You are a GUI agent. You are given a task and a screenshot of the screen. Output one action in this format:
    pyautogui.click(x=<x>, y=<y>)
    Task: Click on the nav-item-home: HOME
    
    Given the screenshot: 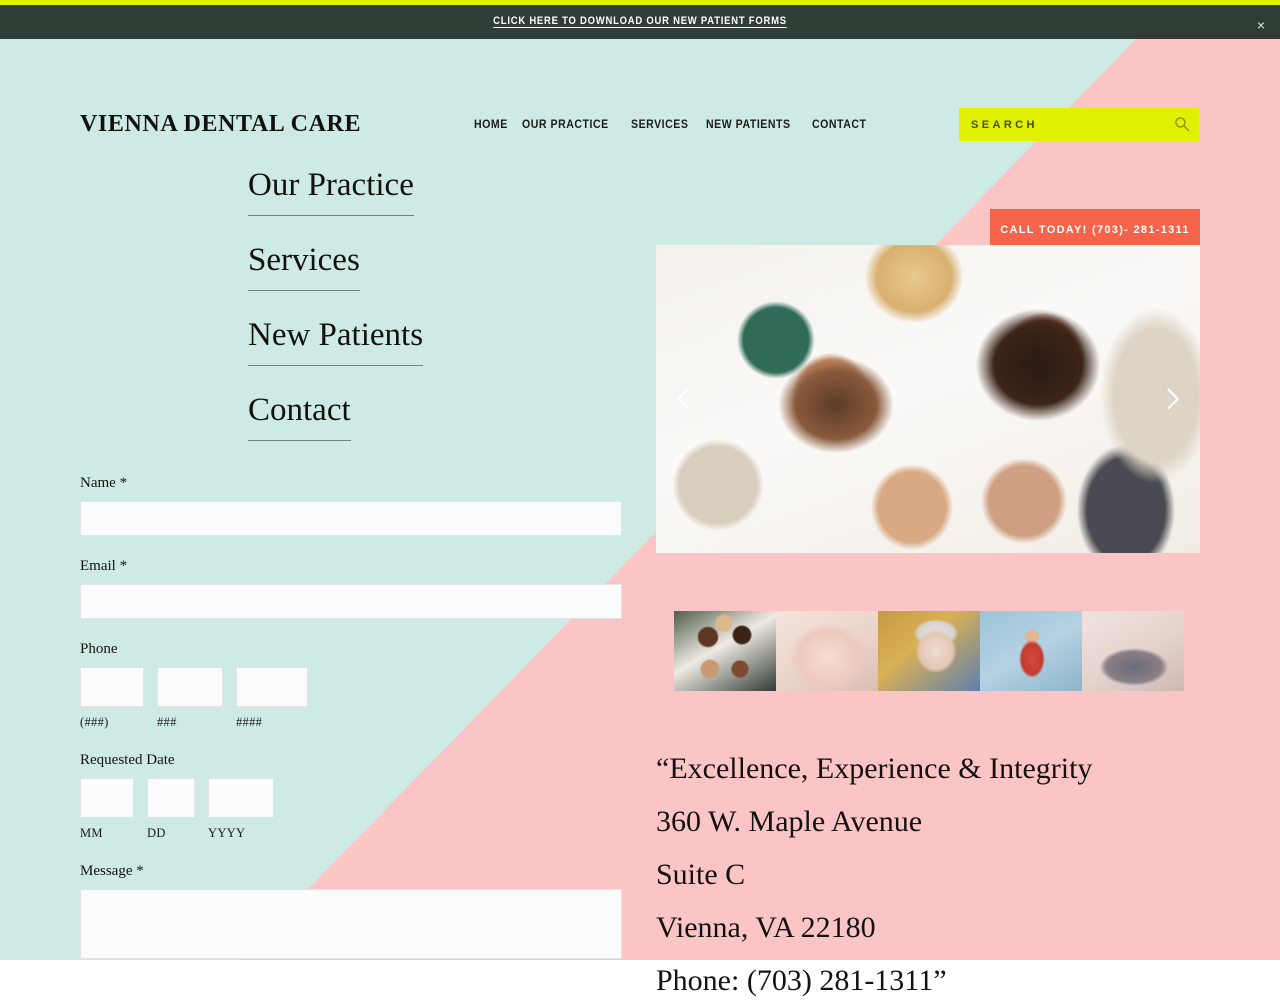 What is the action you would take?
    pyautogui.click(x=491, y=124)
    